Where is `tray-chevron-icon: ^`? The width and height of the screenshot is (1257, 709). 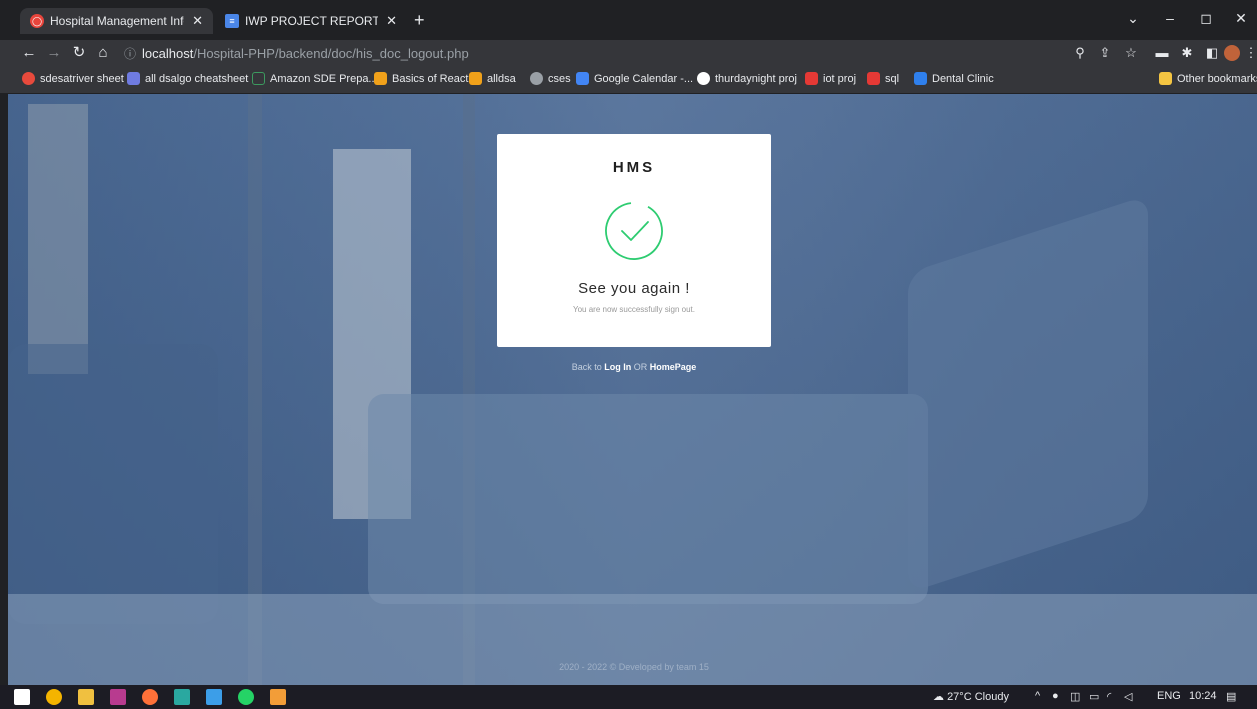
tray-chevron-icon: ^ is located at coordinates (1037, 696).